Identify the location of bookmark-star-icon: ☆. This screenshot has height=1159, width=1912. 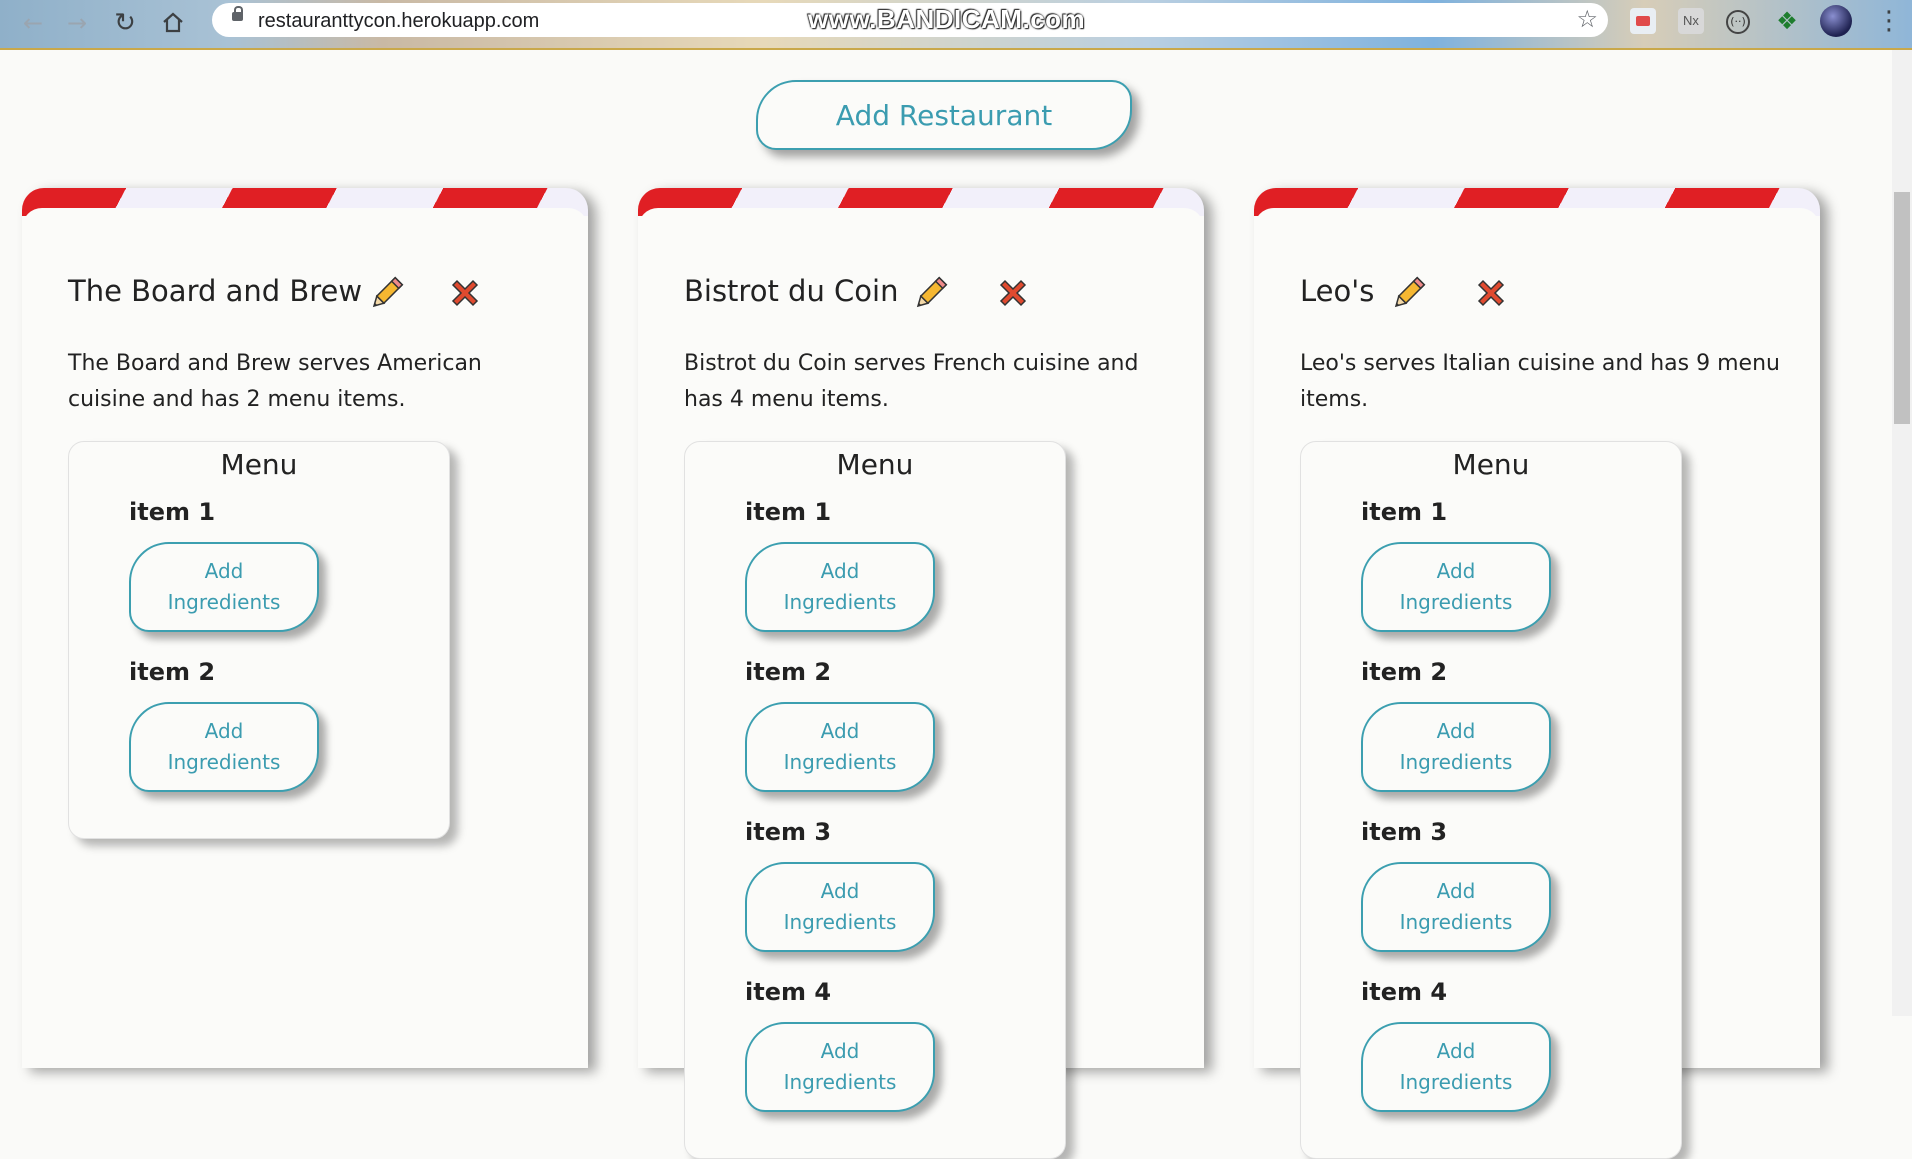
(1587, 19).